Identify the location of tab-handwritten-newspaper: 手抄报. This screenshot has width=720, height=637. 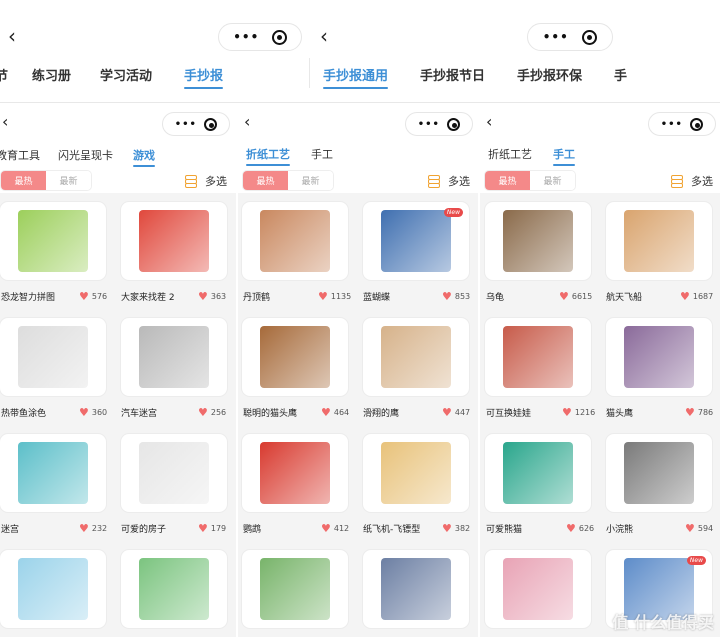
(204, 77).